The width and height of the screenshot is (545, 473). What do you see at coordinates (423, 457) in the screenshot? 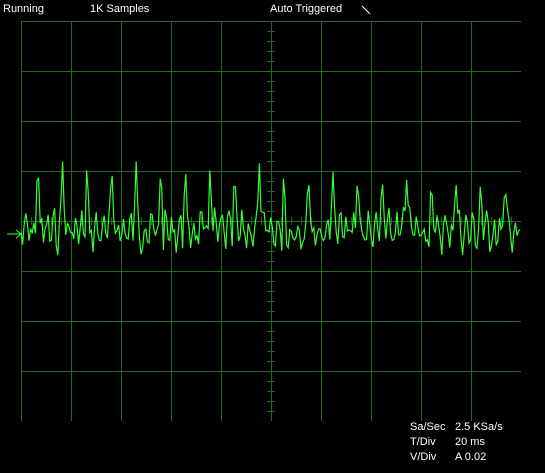
I see `volt-div-label: V/Div` at bounding box center [423, 457].